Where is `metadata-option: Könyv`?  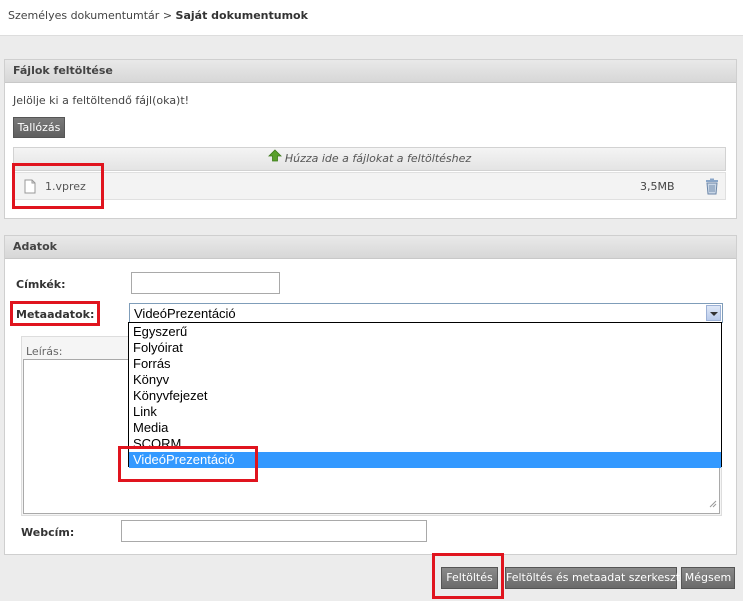 metadata-option: Könyv is located at coordinates (425, 380).